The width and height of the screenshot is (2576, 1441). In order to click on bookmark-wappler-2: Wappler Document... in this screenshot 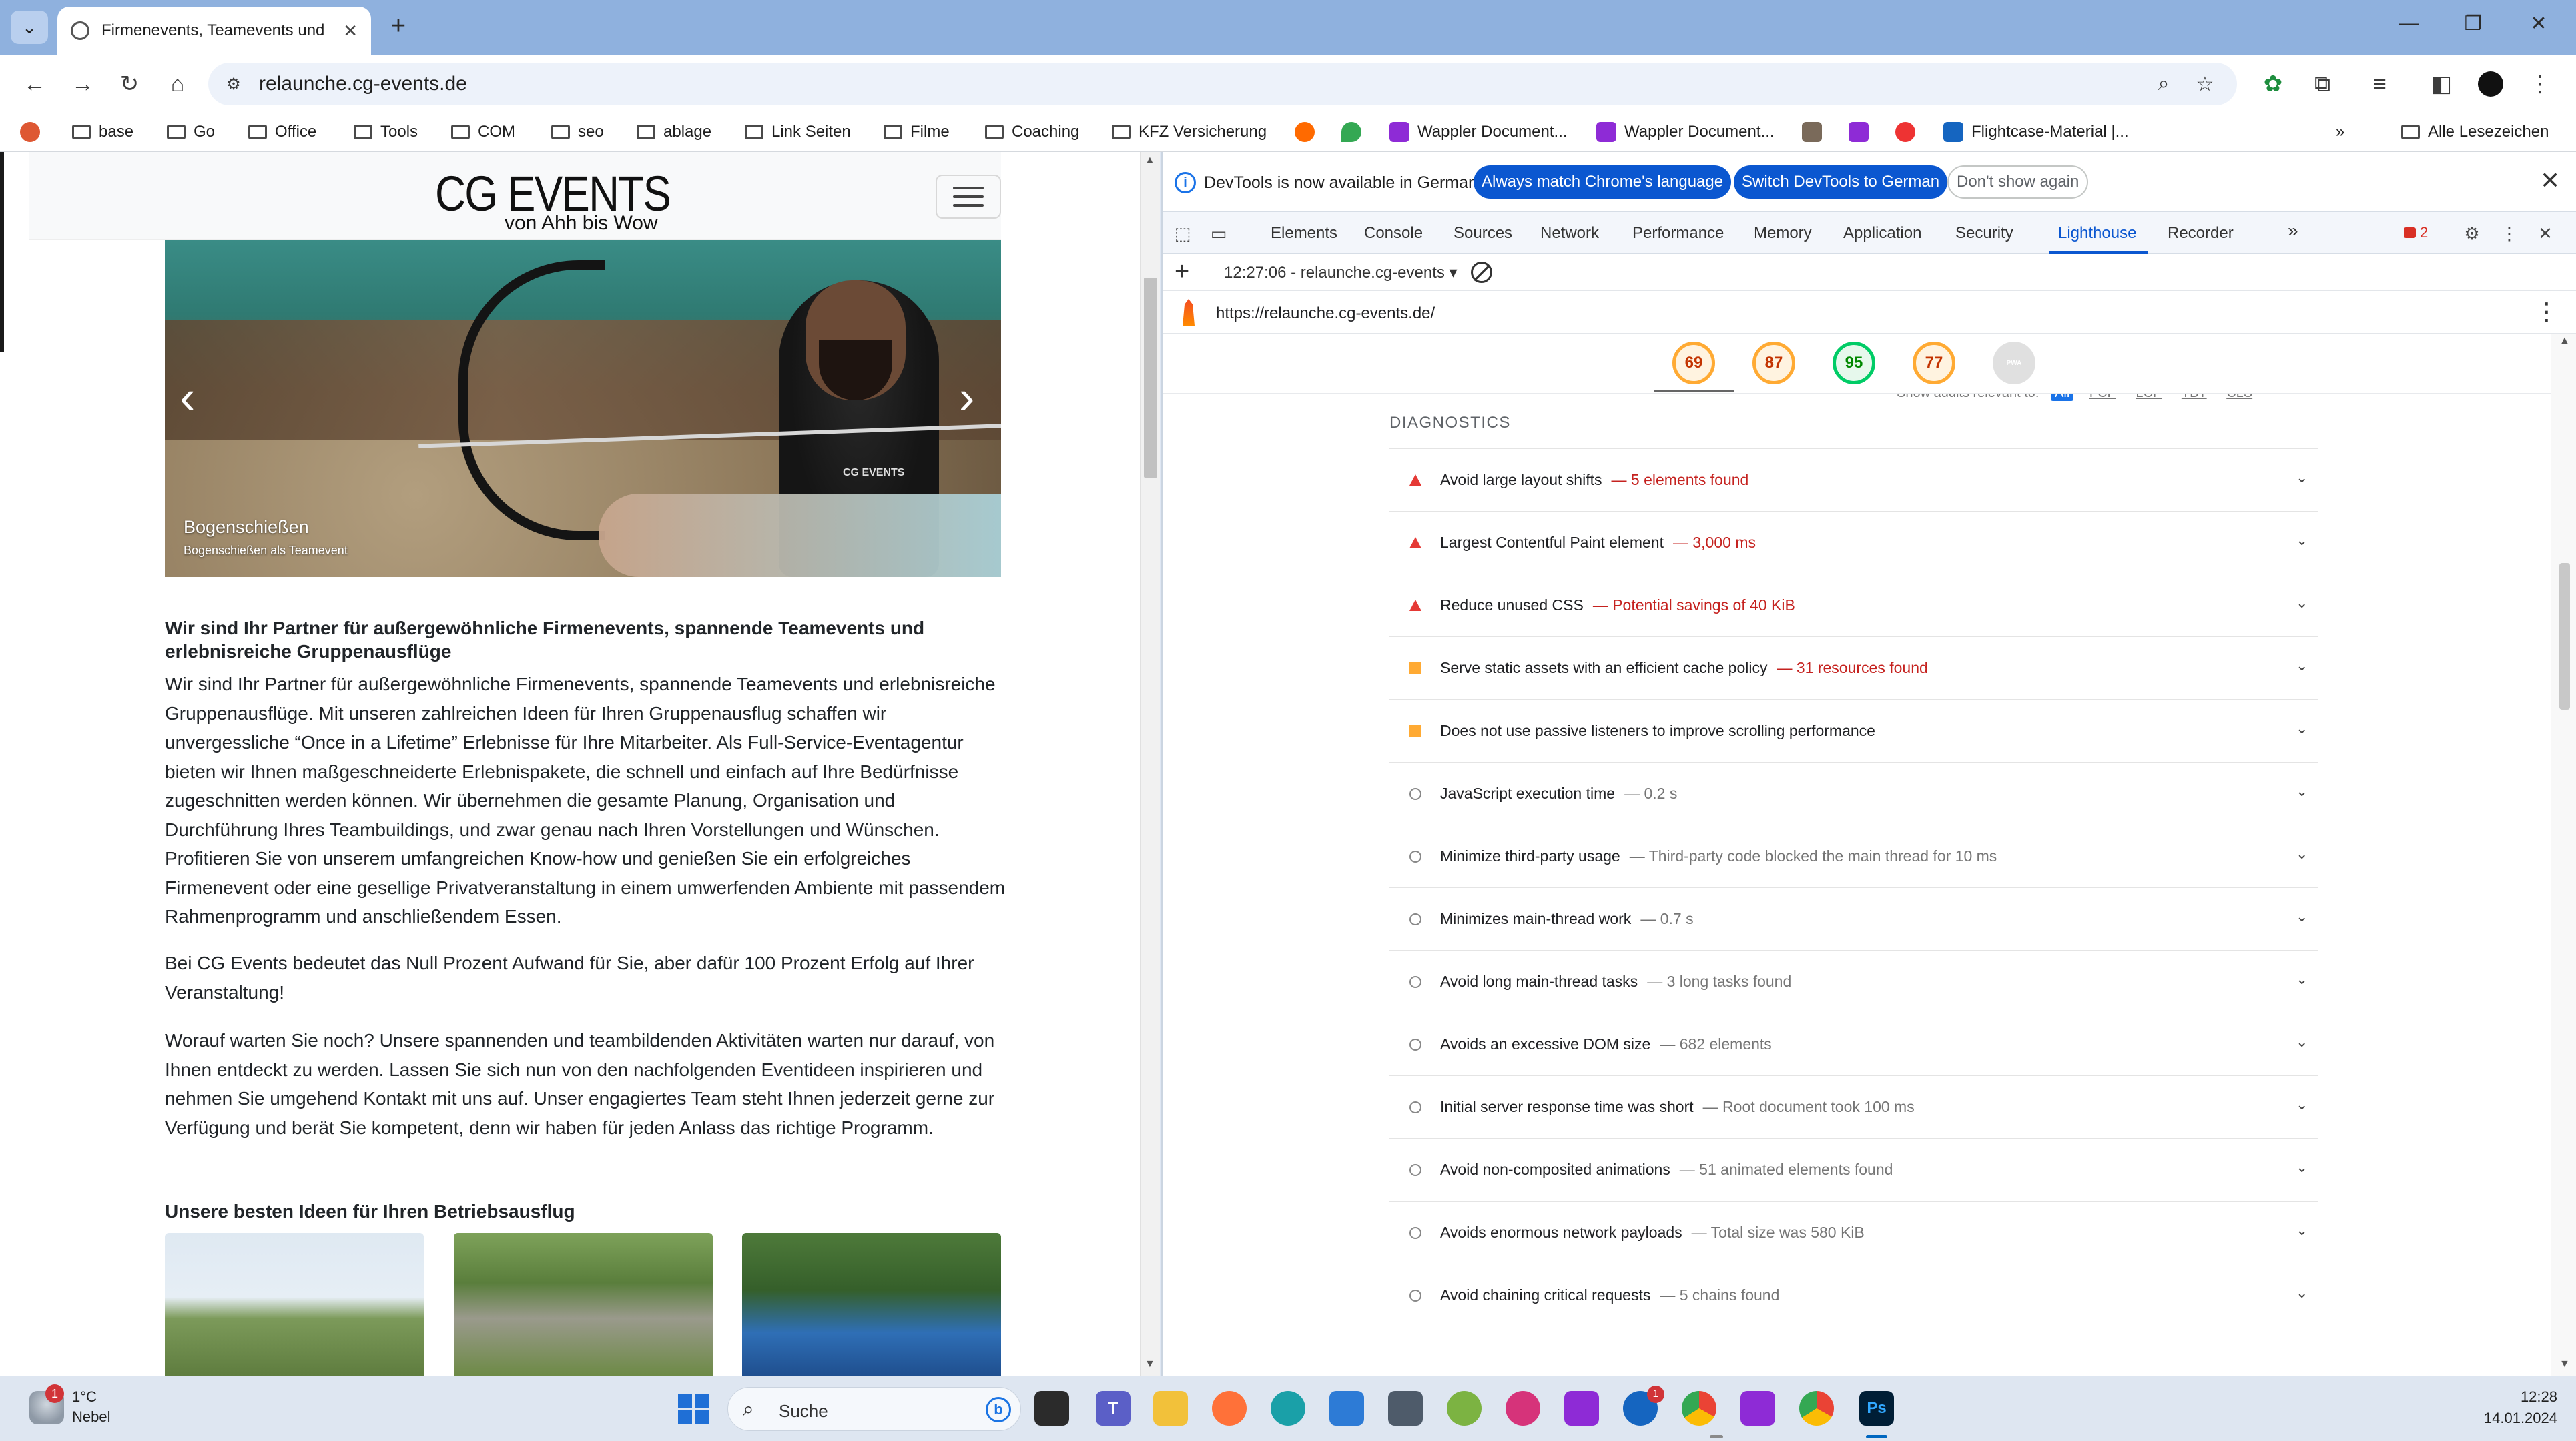, I will do `click(1685, 132)`.